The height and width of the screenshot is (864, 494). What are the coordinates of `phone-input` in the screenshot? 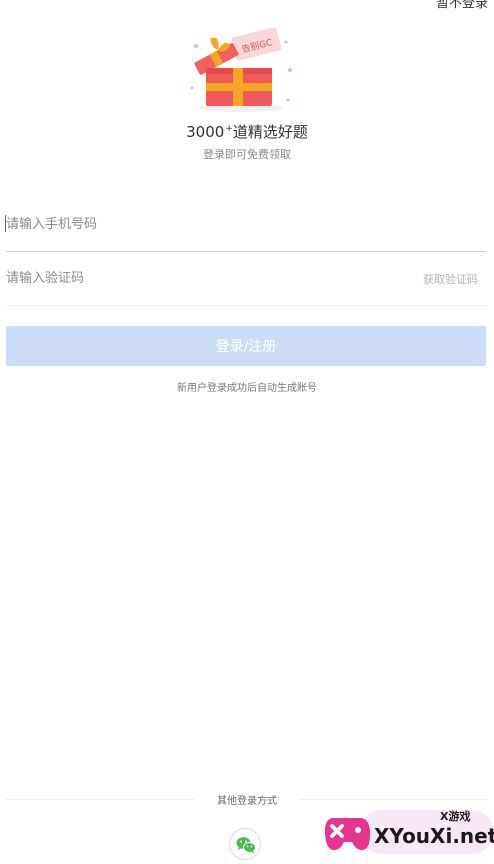 It's located at (196, 224).